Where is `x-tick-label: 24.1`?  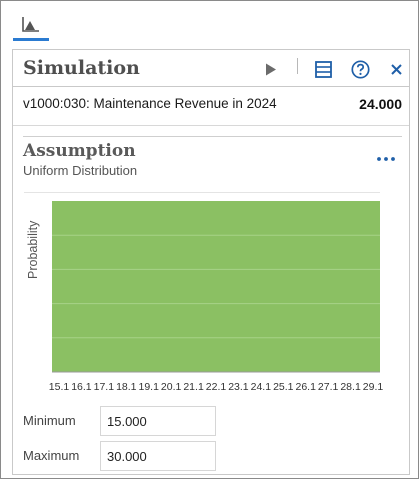
x-tick-label: 24.1 is located at coordinates (261, 387).